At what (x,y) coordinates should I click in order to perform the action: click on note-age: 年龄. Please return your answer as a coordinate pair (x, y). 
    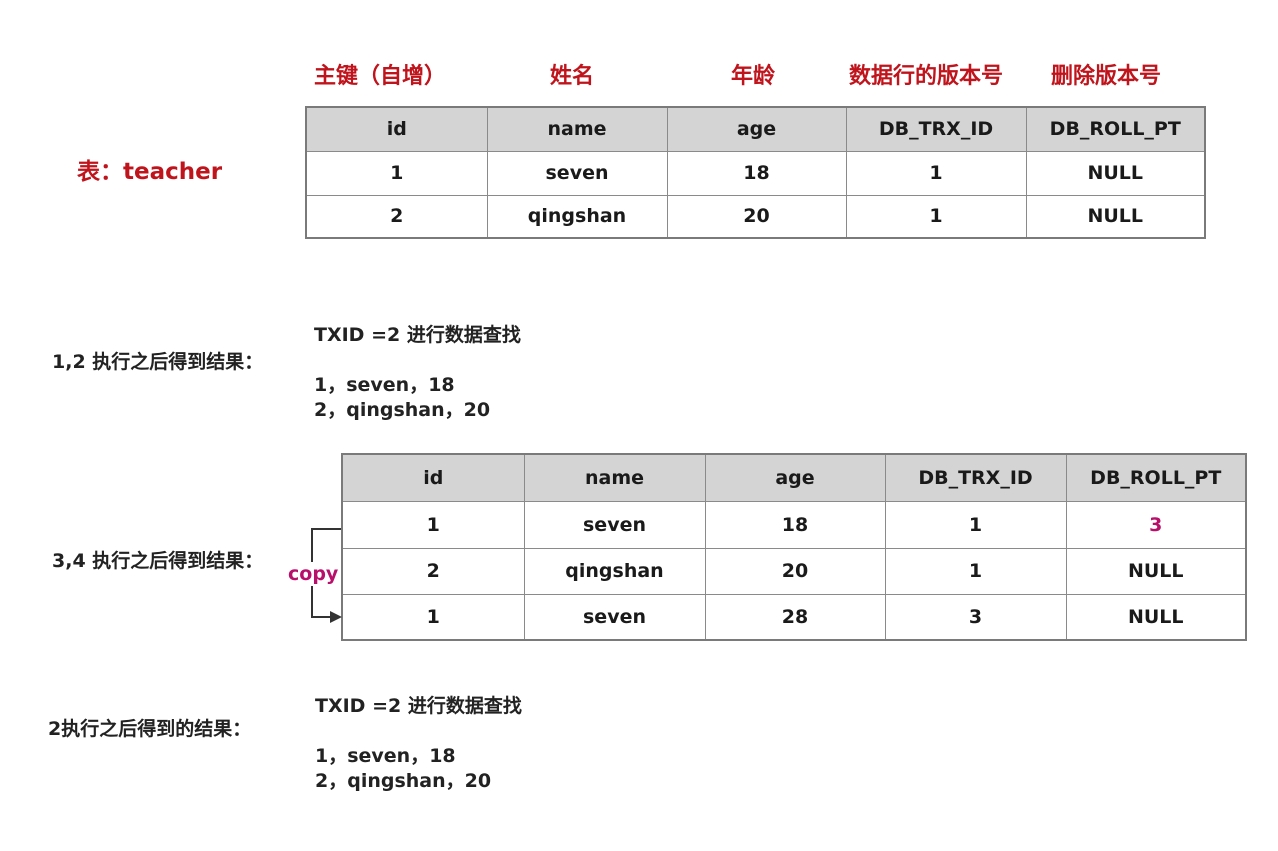
    Looking at the image, I should click on (753, 76).